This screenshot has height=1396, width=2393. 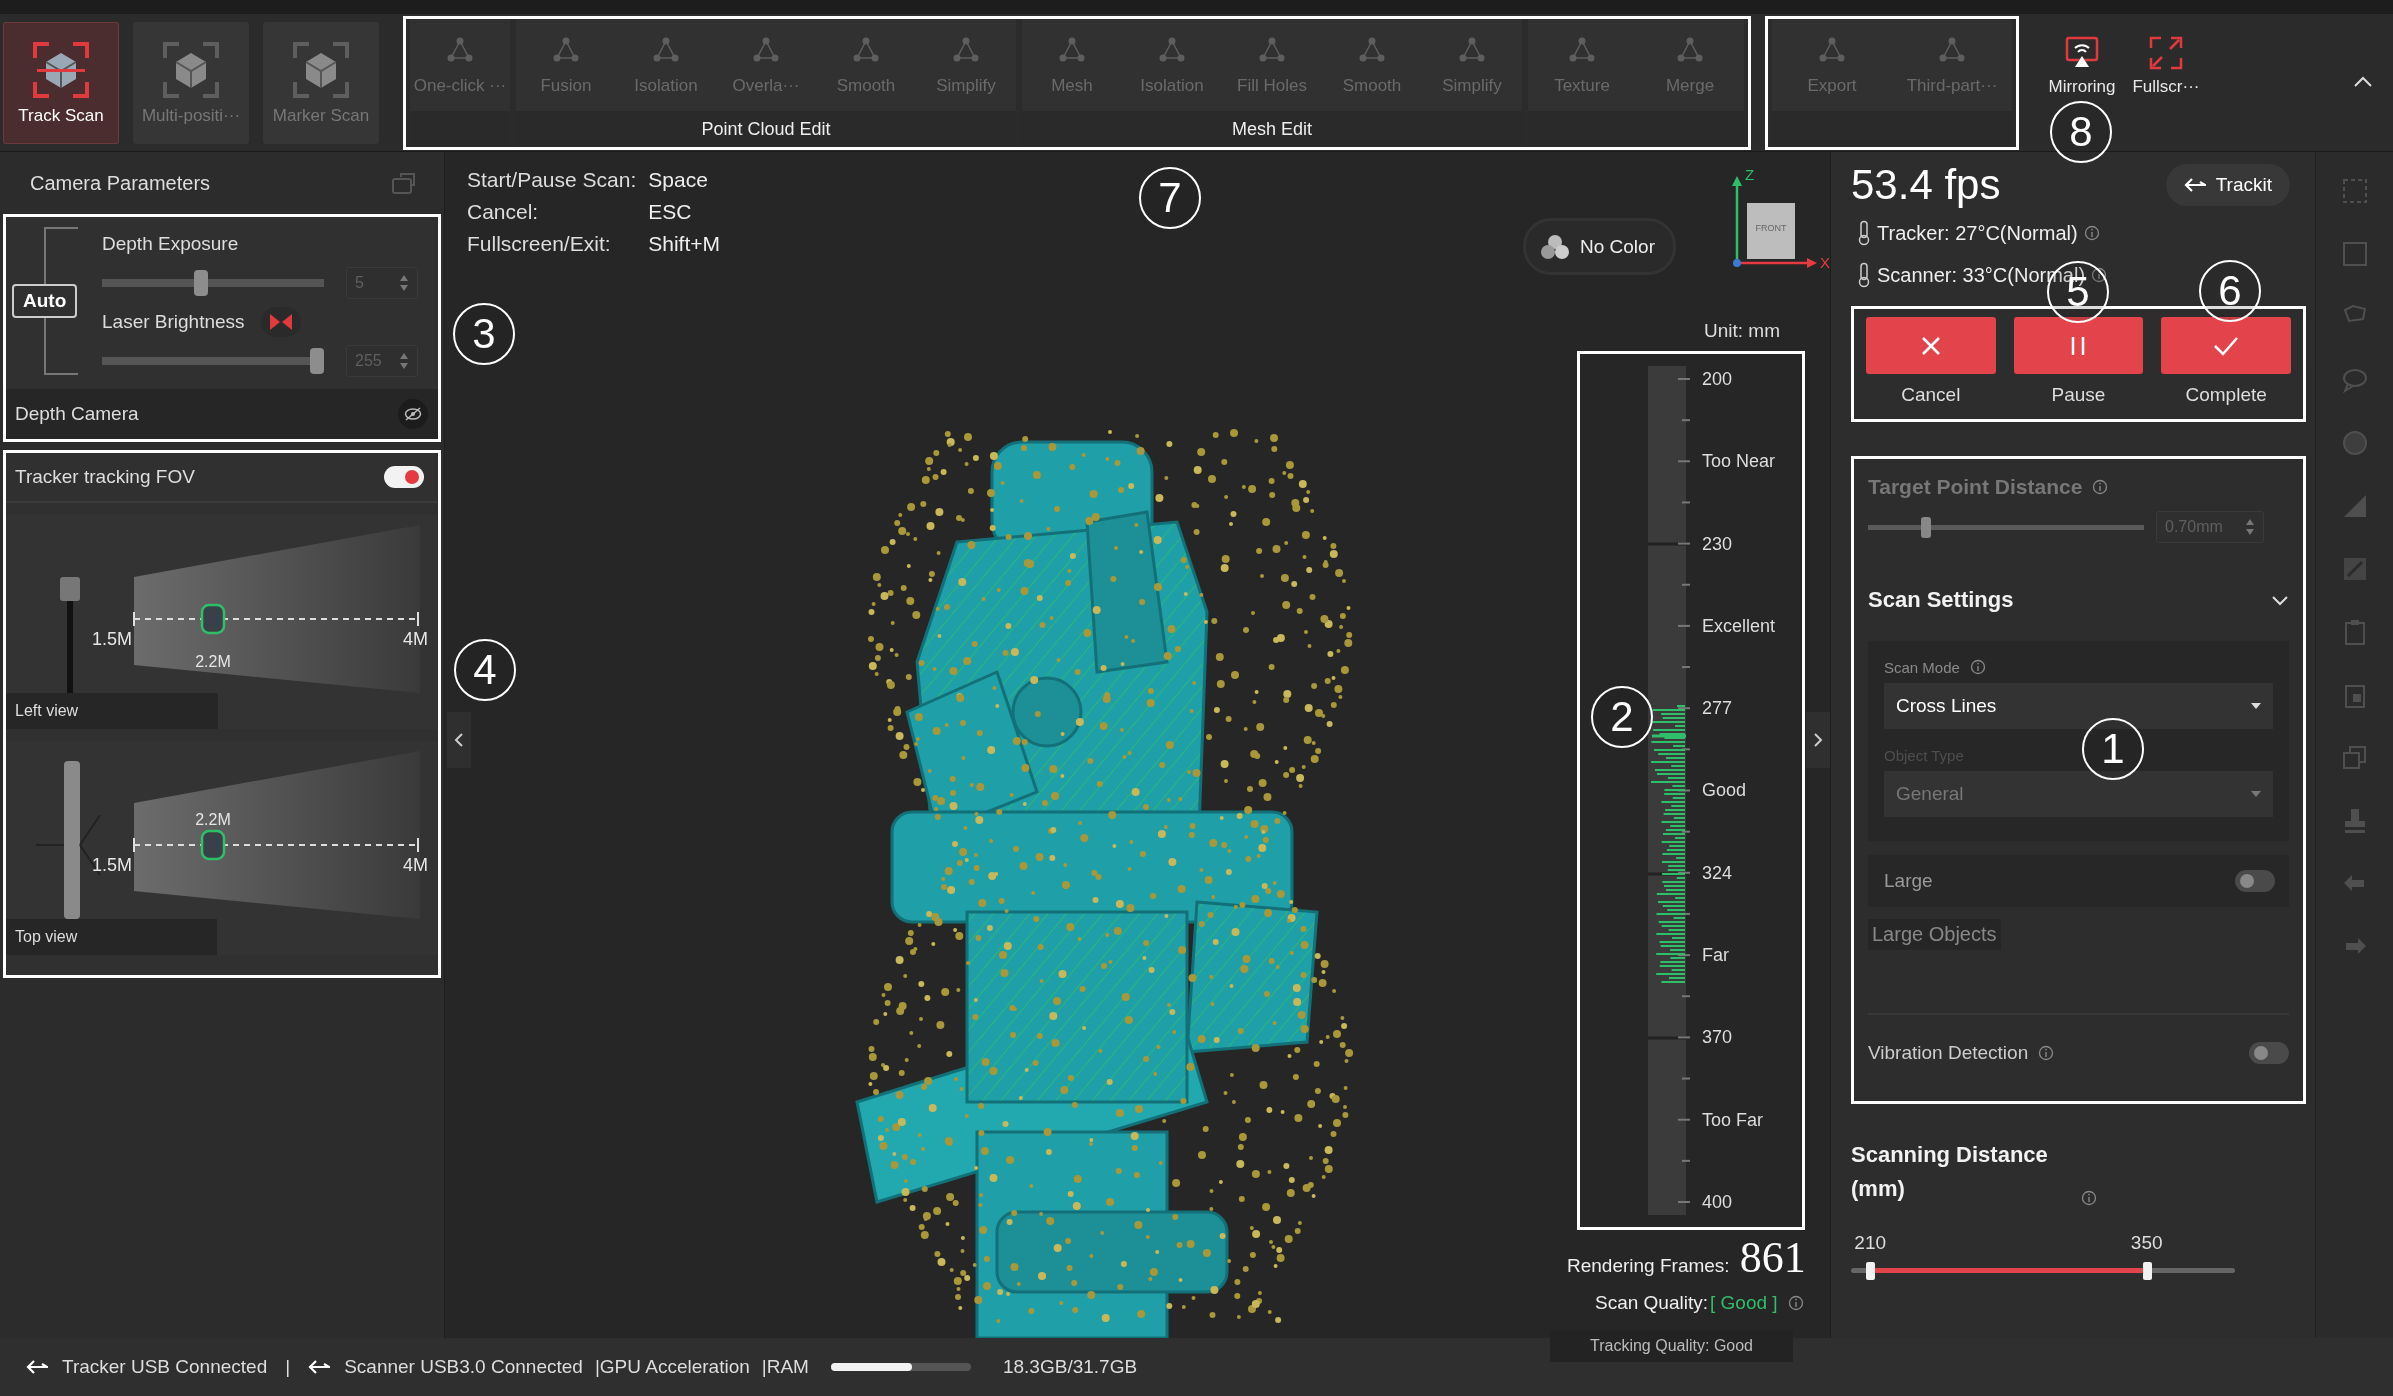 What do you see at coordinates (2226, 345) in the screenshot?
I see `complete-button` at bounding box center [2226, 345].